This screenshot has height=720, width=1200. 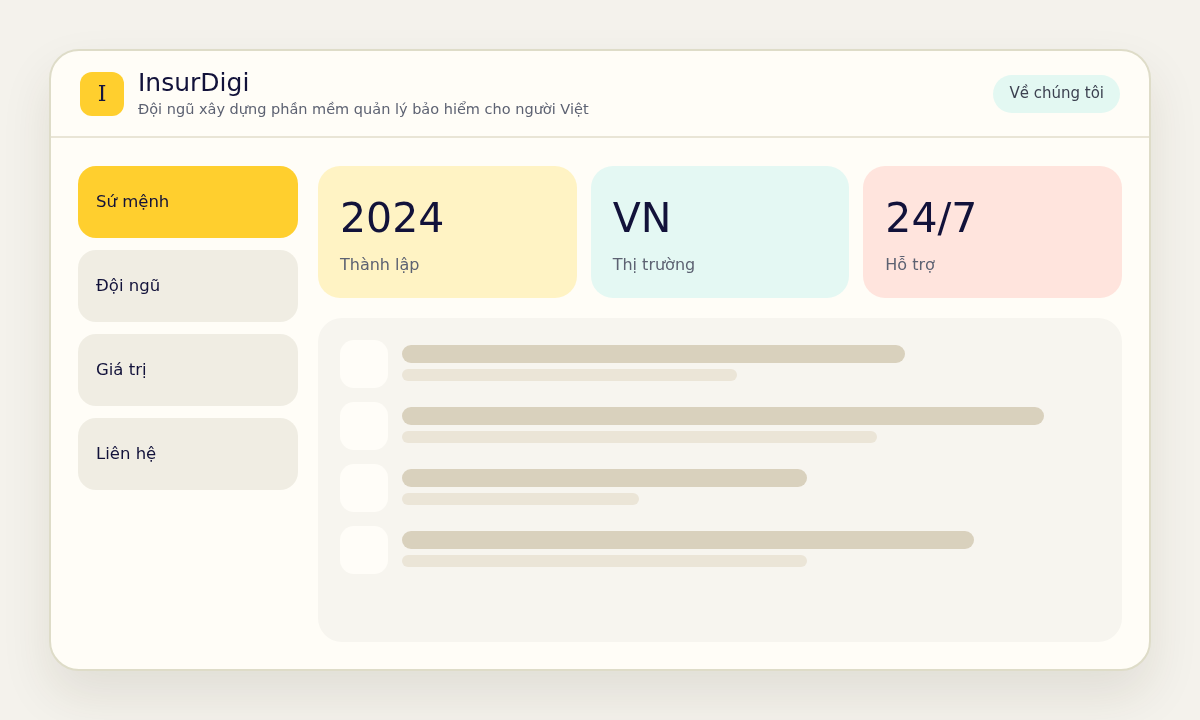 I want to click on stat-value: 2024, so click(x=392, y=218).